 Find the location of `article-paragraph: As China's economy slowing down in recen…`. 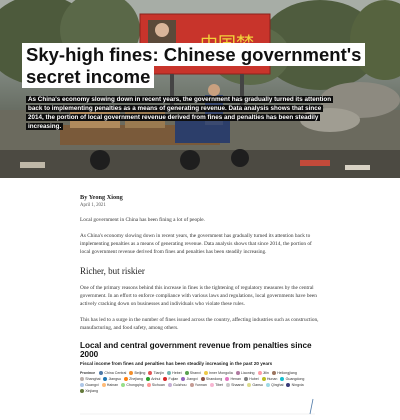

article-paragraph: As China's economy slowing down in recen… is located at coordinates (196, 244).